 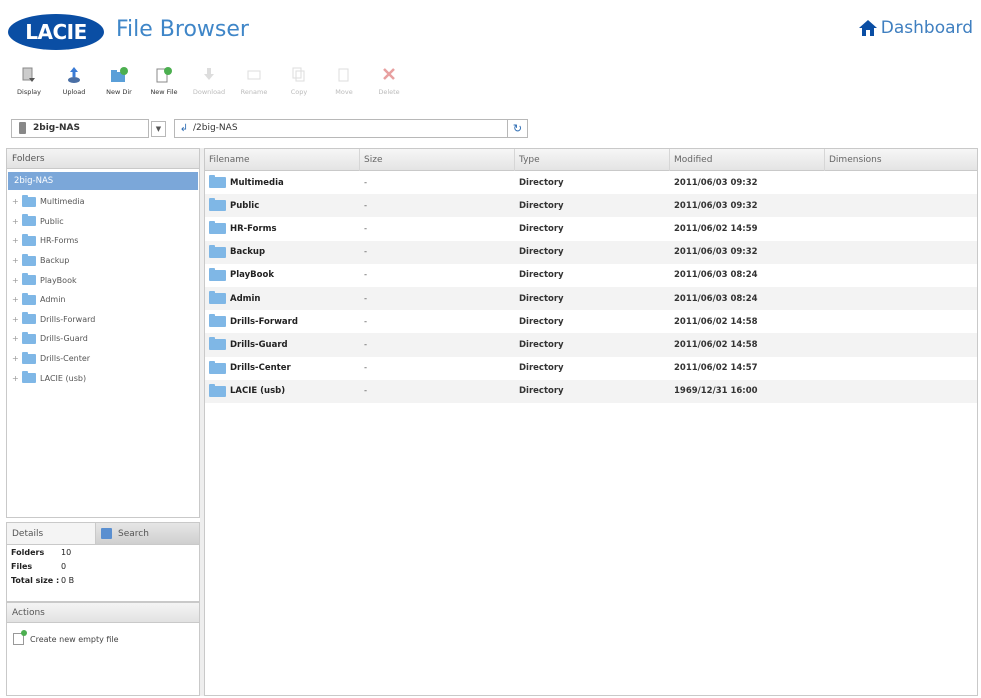 I want to click on cell-modified: 2011/06/02 14:57, so click(x=716, y=368).